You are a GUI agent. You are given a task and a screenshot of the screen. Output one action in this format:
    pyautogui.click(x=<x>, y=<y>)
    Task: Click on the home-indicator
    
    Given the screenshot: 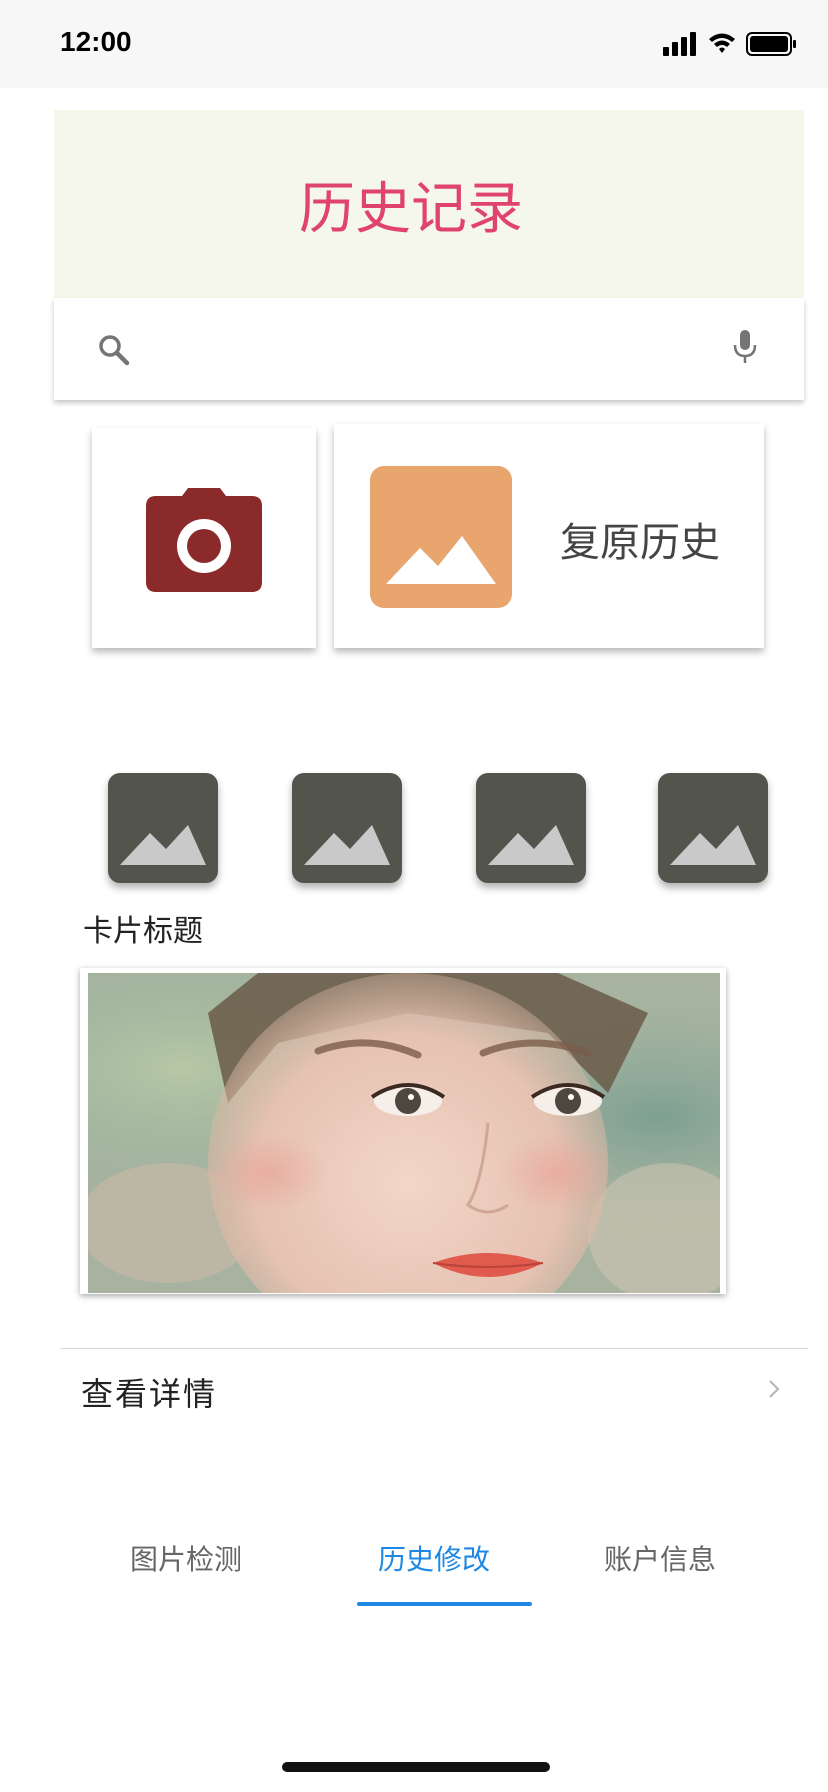 What is the action you would take?
    pyautogui.click(x=416, y=1767)
    